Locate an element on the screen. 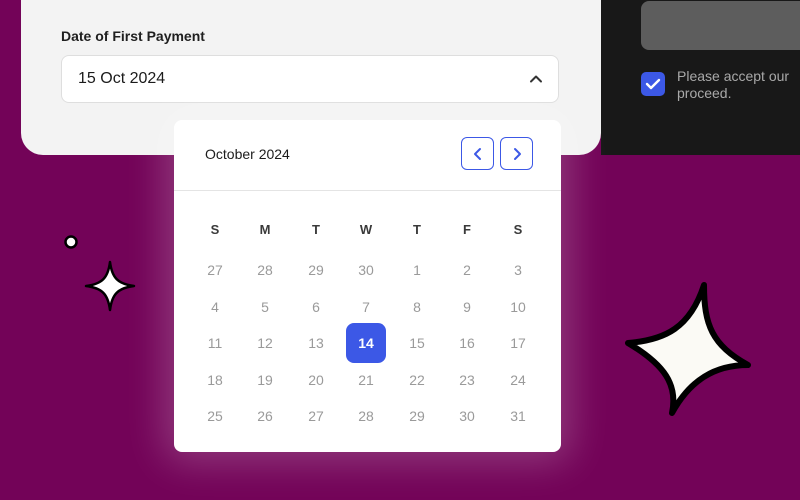 This screenshot has height=500, width=800. date-field-label: Date of First Payment is located at coordinates (133, 36).